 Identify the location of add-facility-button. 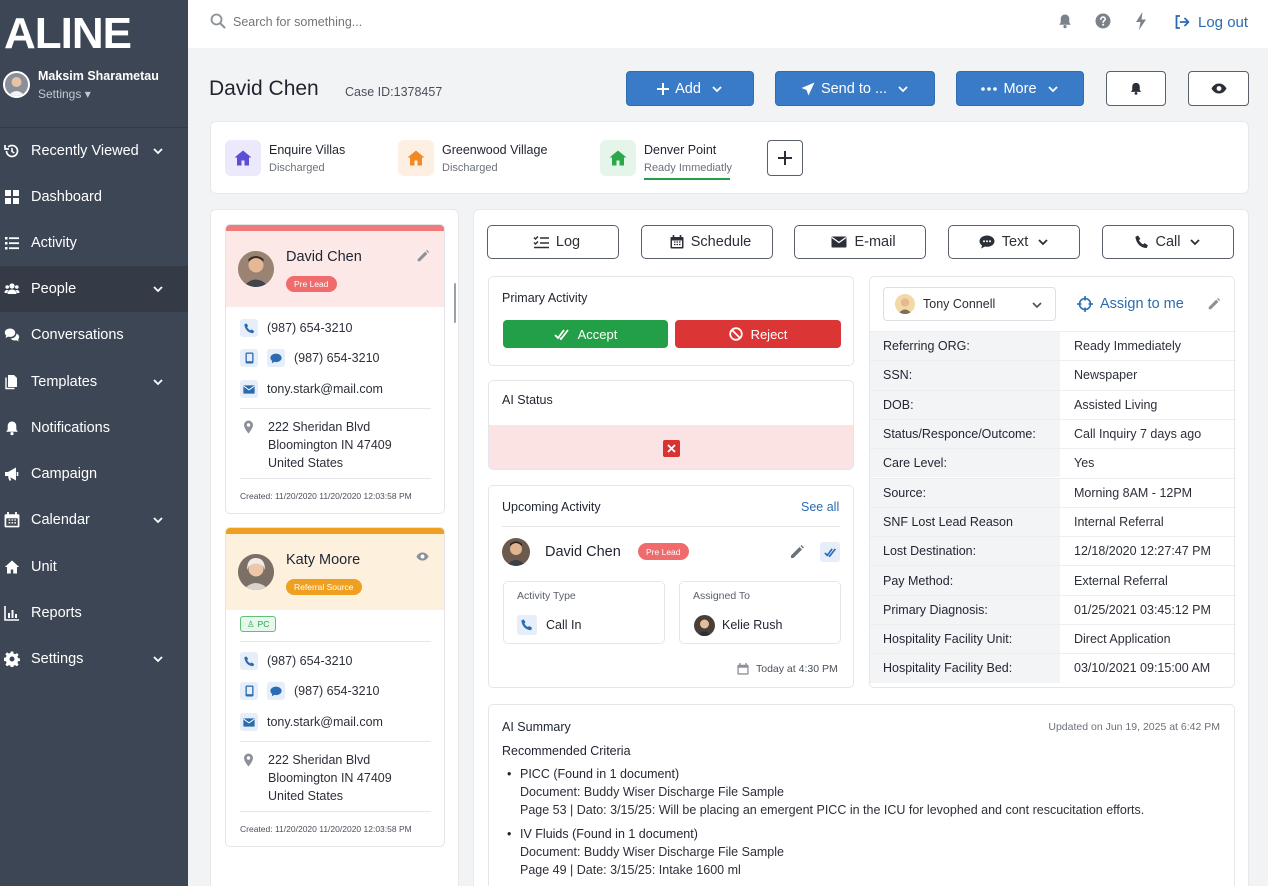
(785, 158).